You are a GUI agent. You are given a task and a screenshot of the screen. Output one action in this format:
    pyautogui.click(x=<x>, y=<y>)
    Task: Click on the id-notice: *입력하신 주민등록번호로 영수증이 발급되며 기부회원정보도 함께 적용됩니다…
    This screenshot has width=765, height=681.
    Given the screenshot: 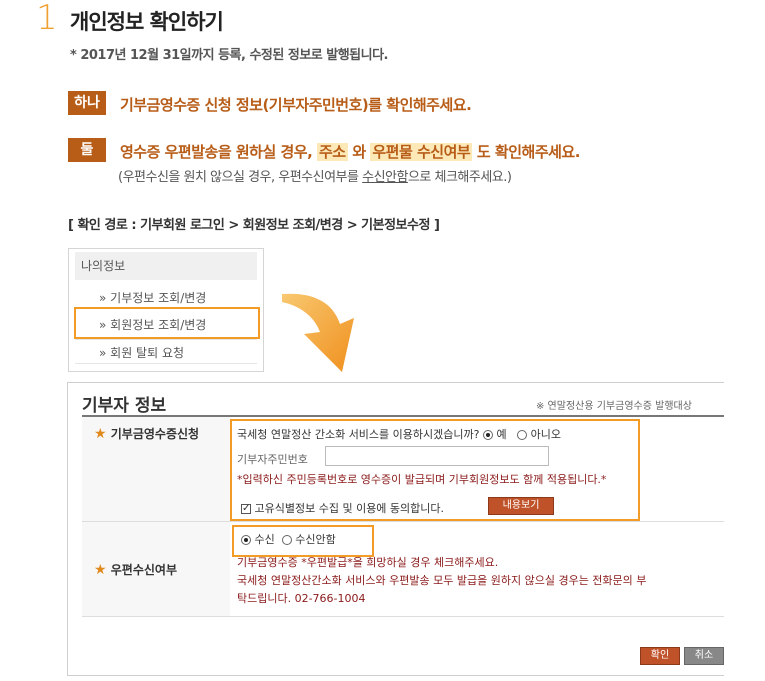 What is the action you would take?
    pyautogui.click(x=422, y=479)
    